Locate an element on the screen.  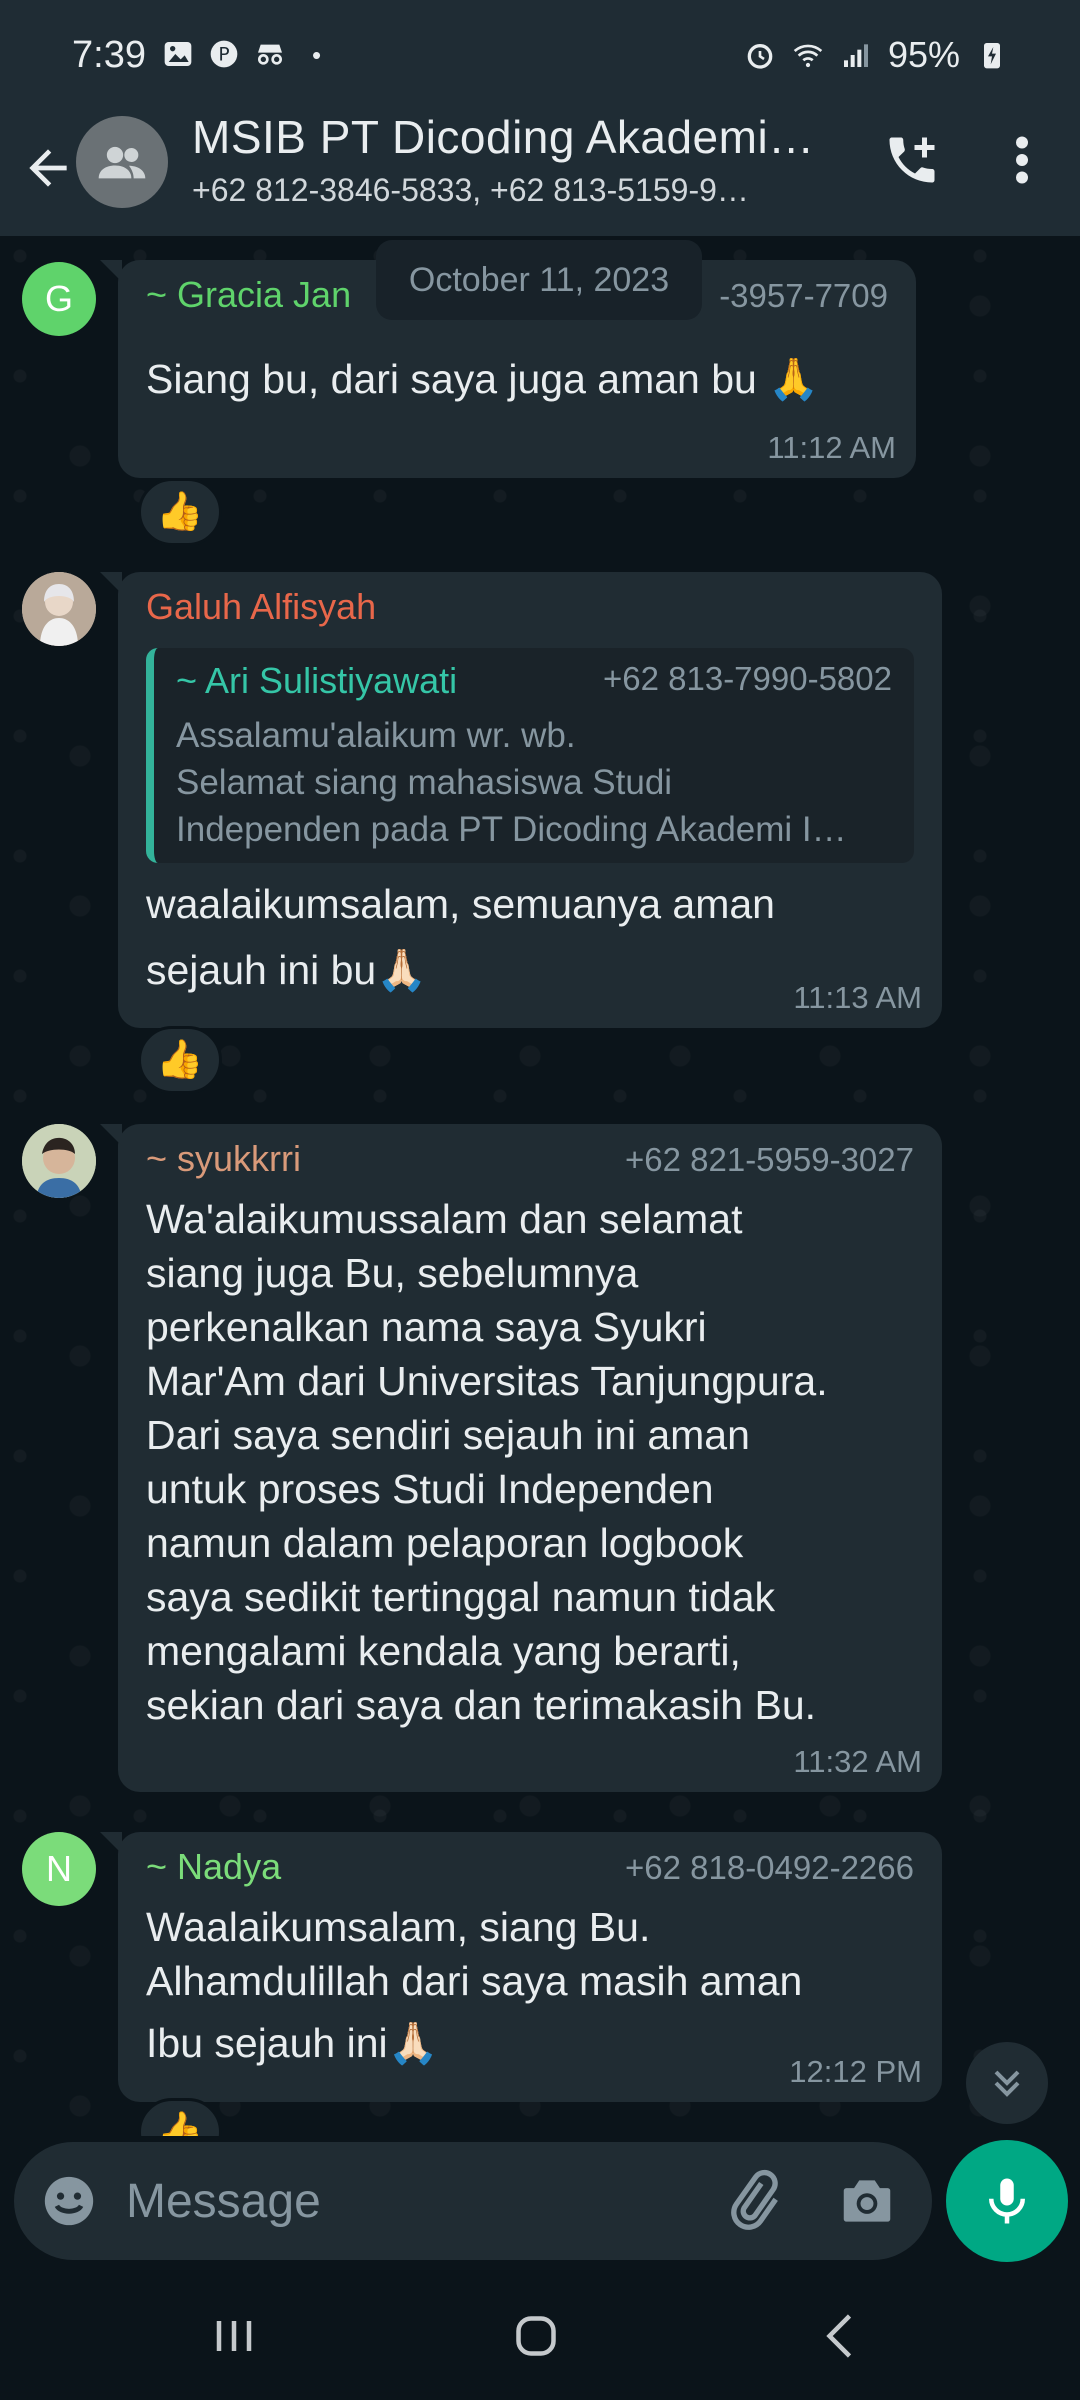
message-line: Waalaikumsalam, siang Bu. is located at coordinates (398, 1927).